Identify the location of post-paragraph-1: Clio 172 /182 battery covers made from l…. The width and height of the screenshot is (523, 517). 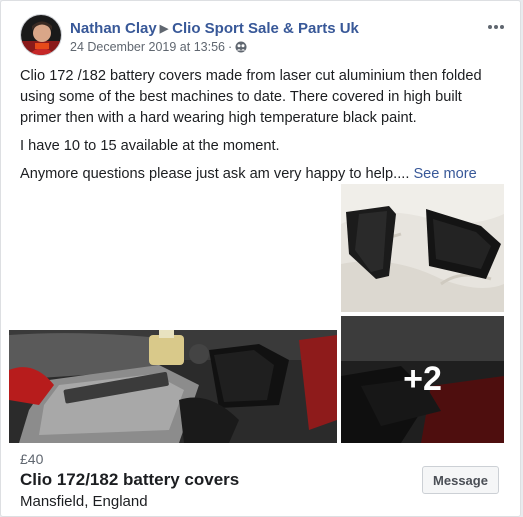
(251, 97).